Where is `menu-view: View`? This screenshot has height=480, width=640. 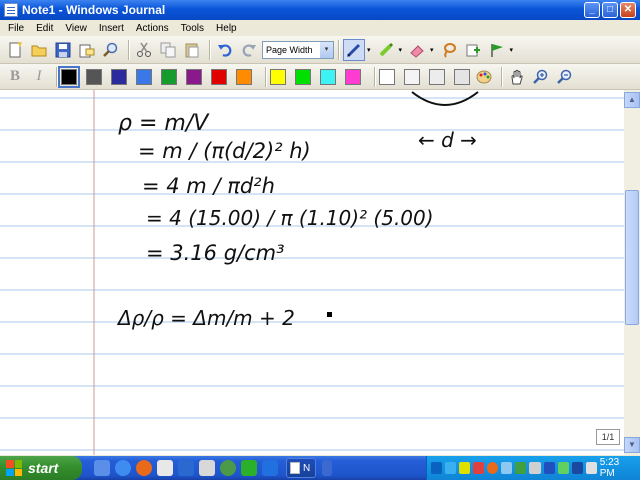 menu-view: View is located at coordinates (76, 28).